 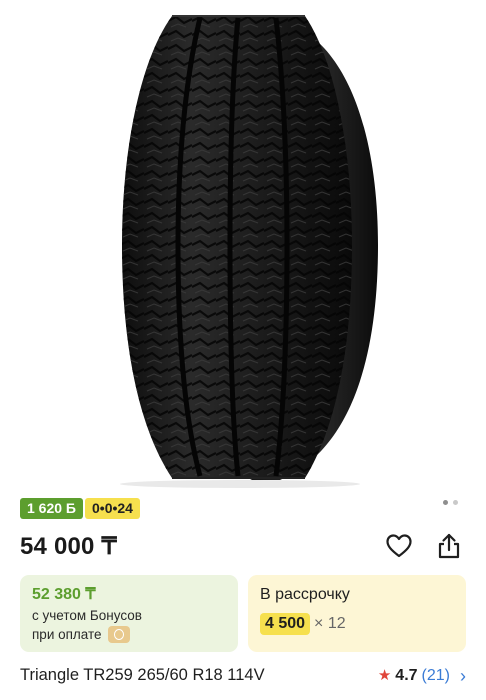 I want to click on credit-badge: 0•0•24, so click(x=112, y=508).